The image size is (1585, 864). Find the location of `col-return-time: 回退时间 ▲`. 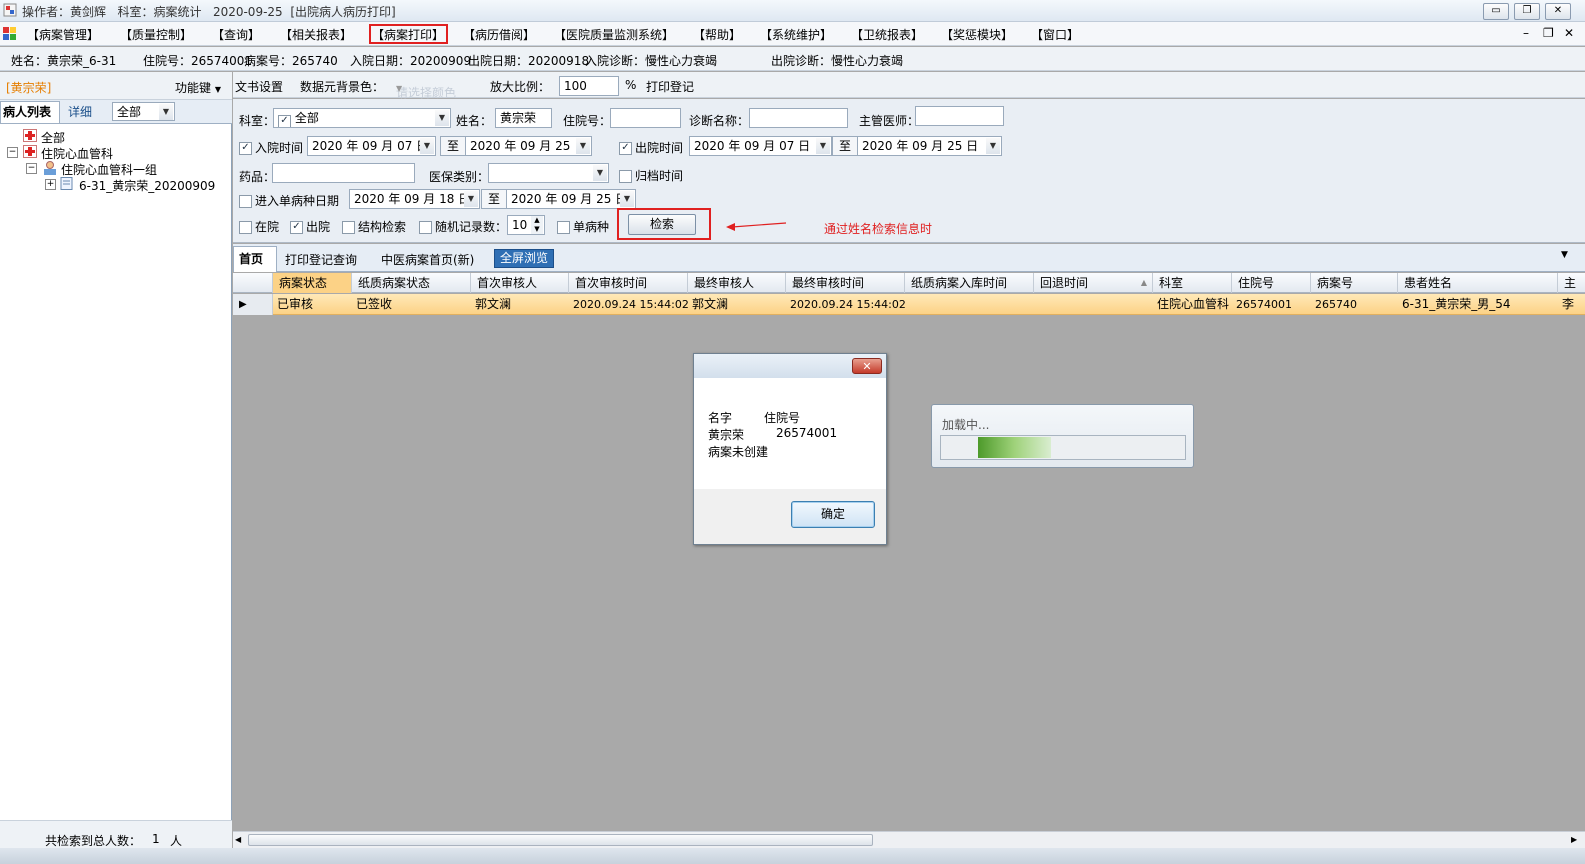

col-return-time: 回退时间 ▲ is located at coordinates (1093, 283).